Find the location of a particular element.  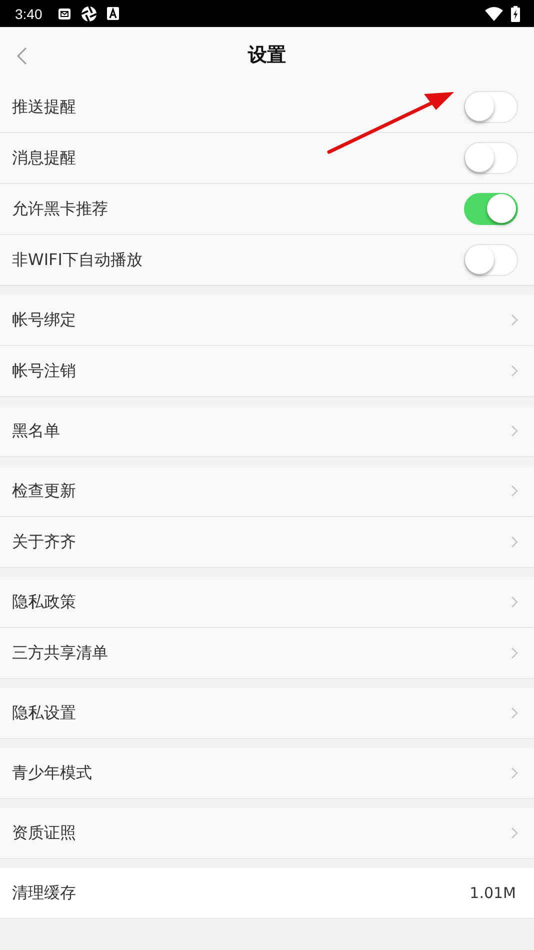

row-label: 检查更新 is located at coordinates (44, 491).